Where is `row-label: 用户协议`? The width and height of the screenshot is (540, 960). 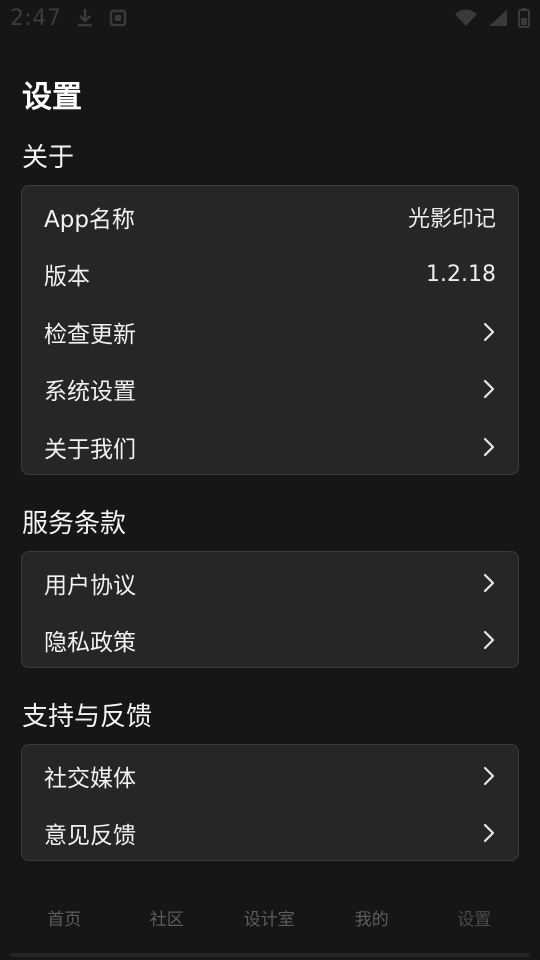
row-label: 用户协议 is located at coordinates (90, 585).